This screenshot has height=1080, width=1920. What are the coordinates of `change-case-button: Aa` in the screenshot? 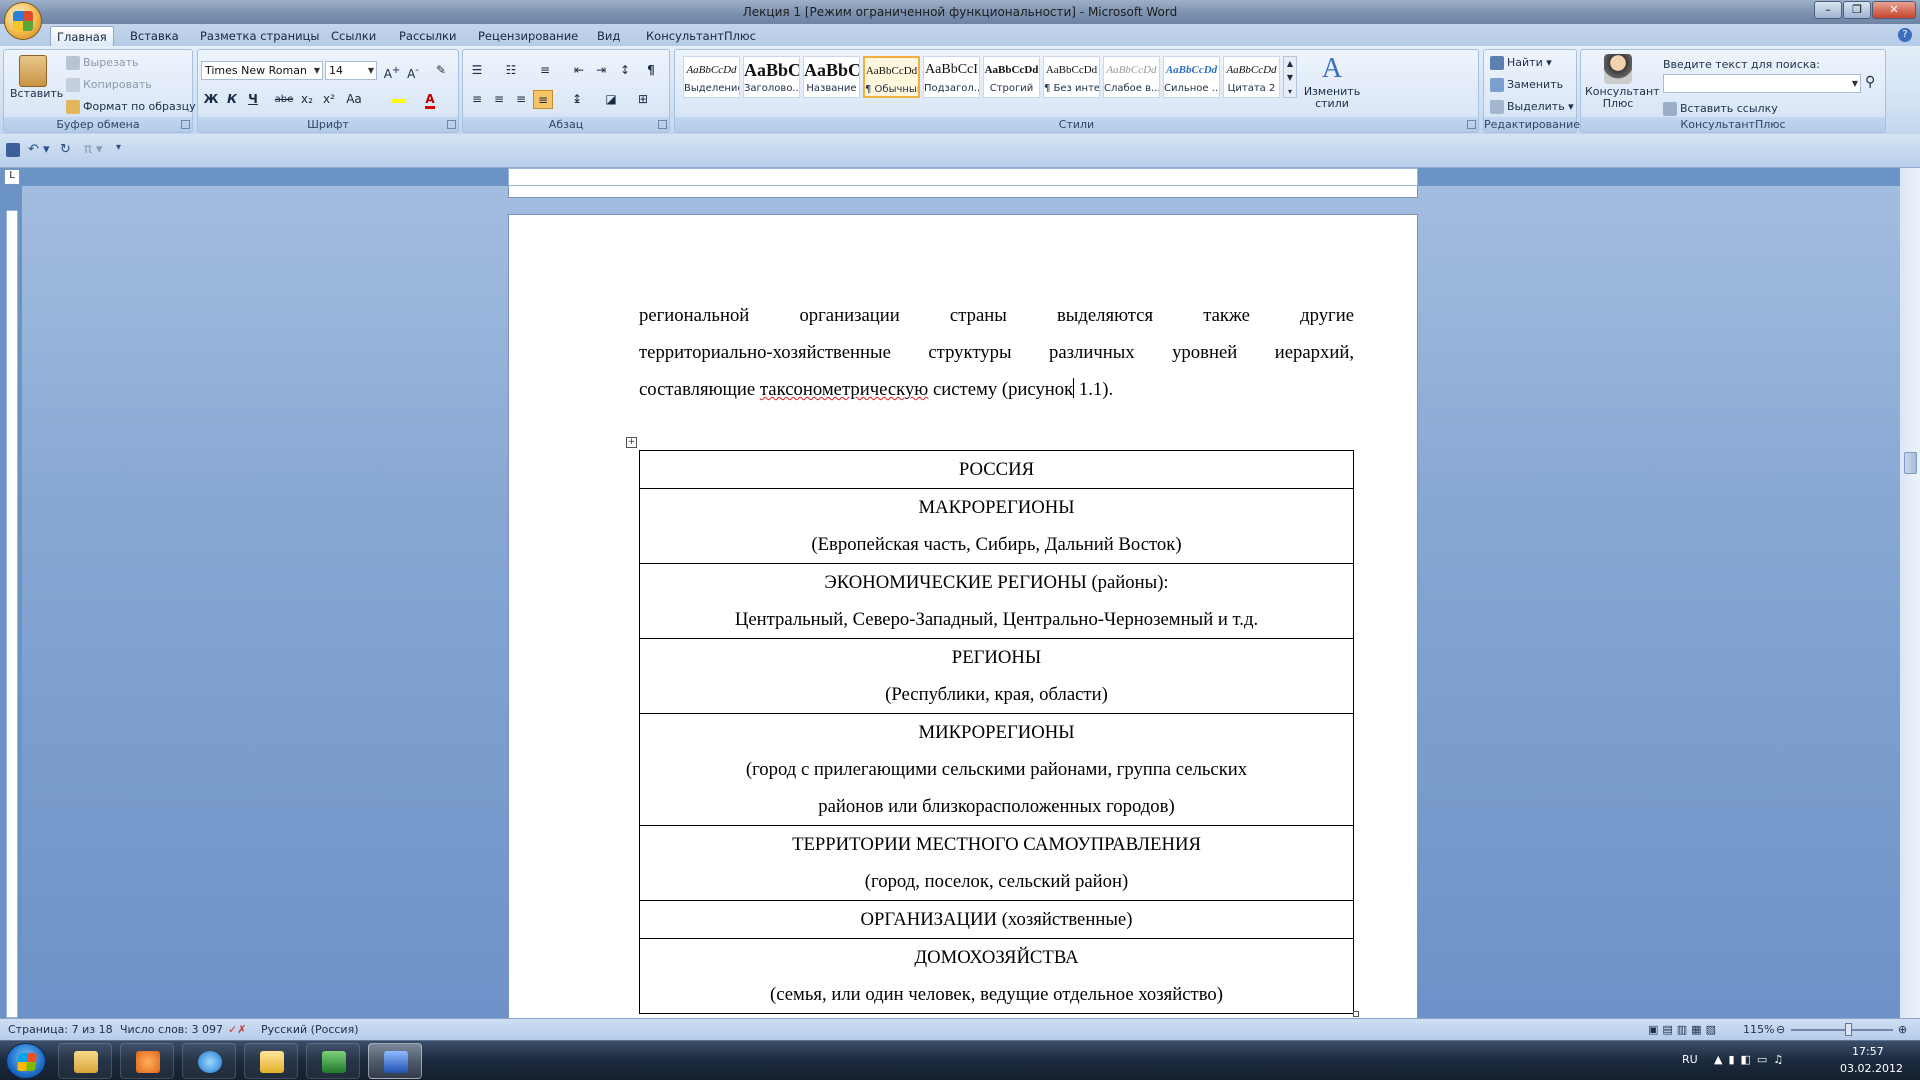 It's located at (354, 99).